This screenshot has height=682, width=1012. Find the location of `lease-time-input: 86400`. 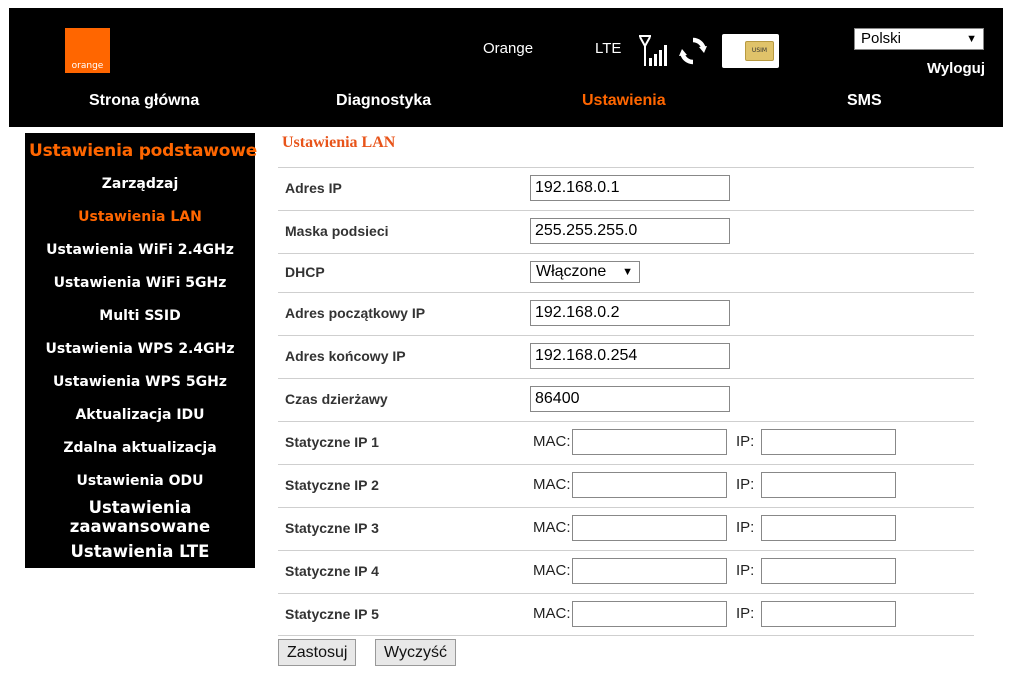

lease-time-input: 86400 is located at coordinates (630, 399).